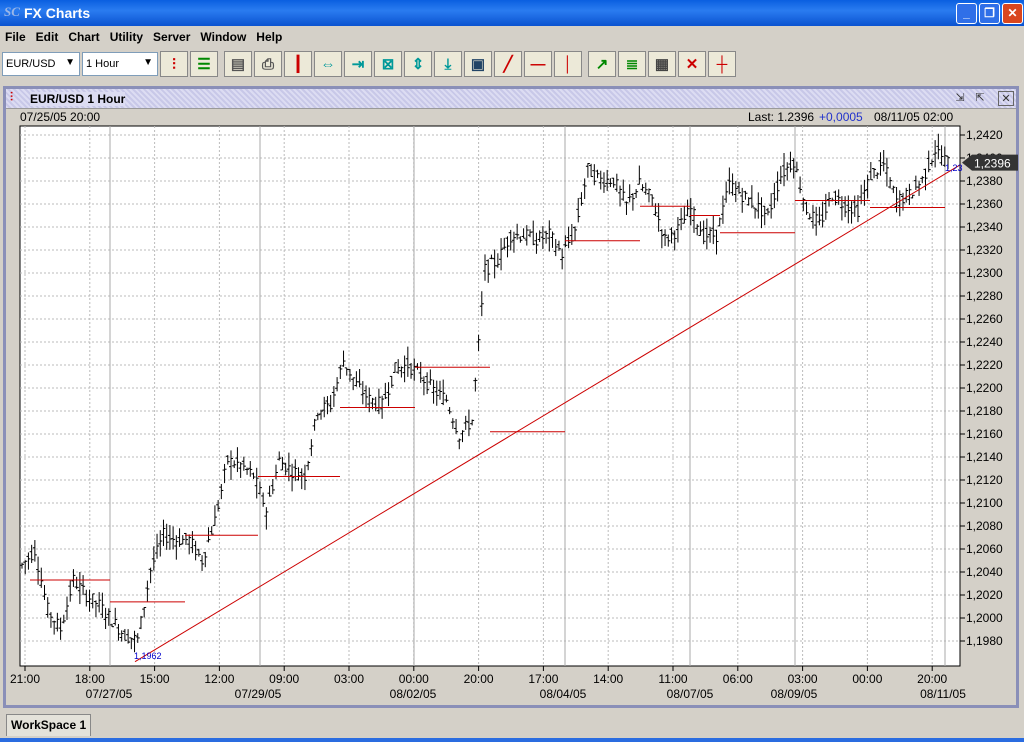  Describe the element at coordinates (984, 411) in the screenshot. I see `y-tick-label: 1,2180` at that location.